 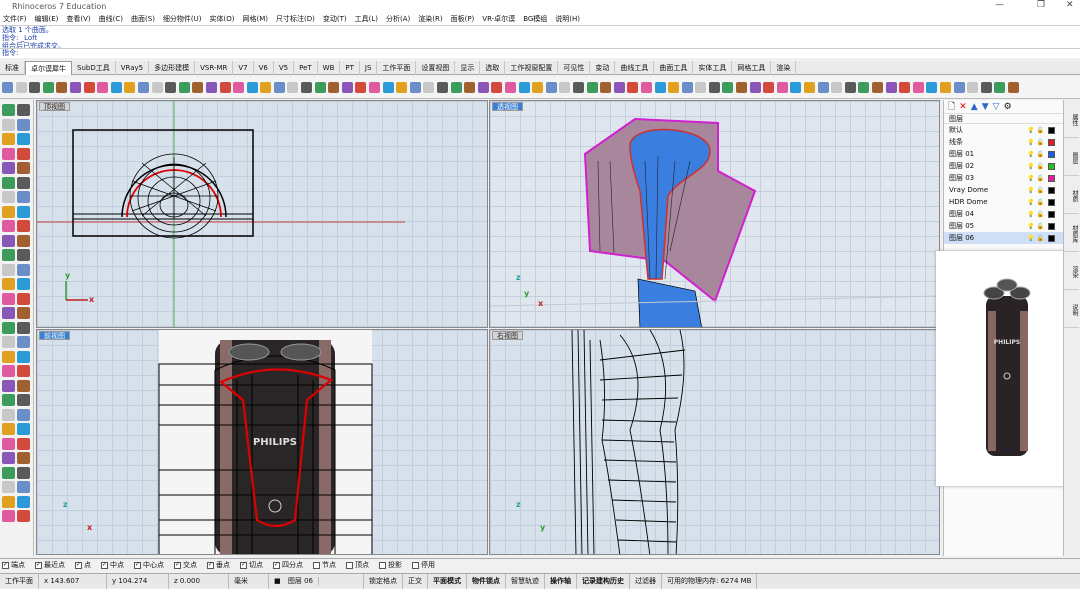 I want to click on toolbar-tab: V5, so click(x=284, y=68).